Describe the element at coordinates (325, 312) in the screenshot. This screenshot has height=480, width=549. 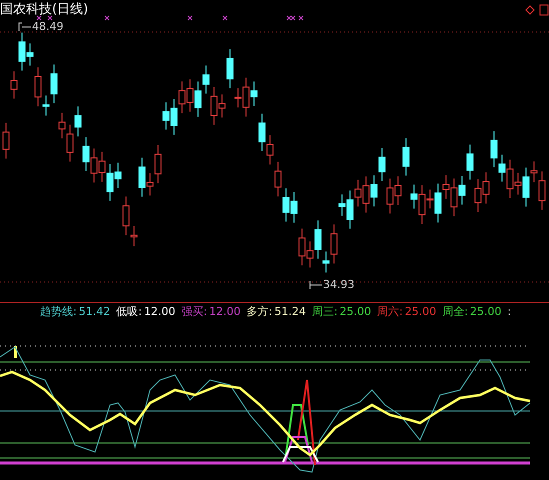
I see `legend-label: 周三:` at that location.